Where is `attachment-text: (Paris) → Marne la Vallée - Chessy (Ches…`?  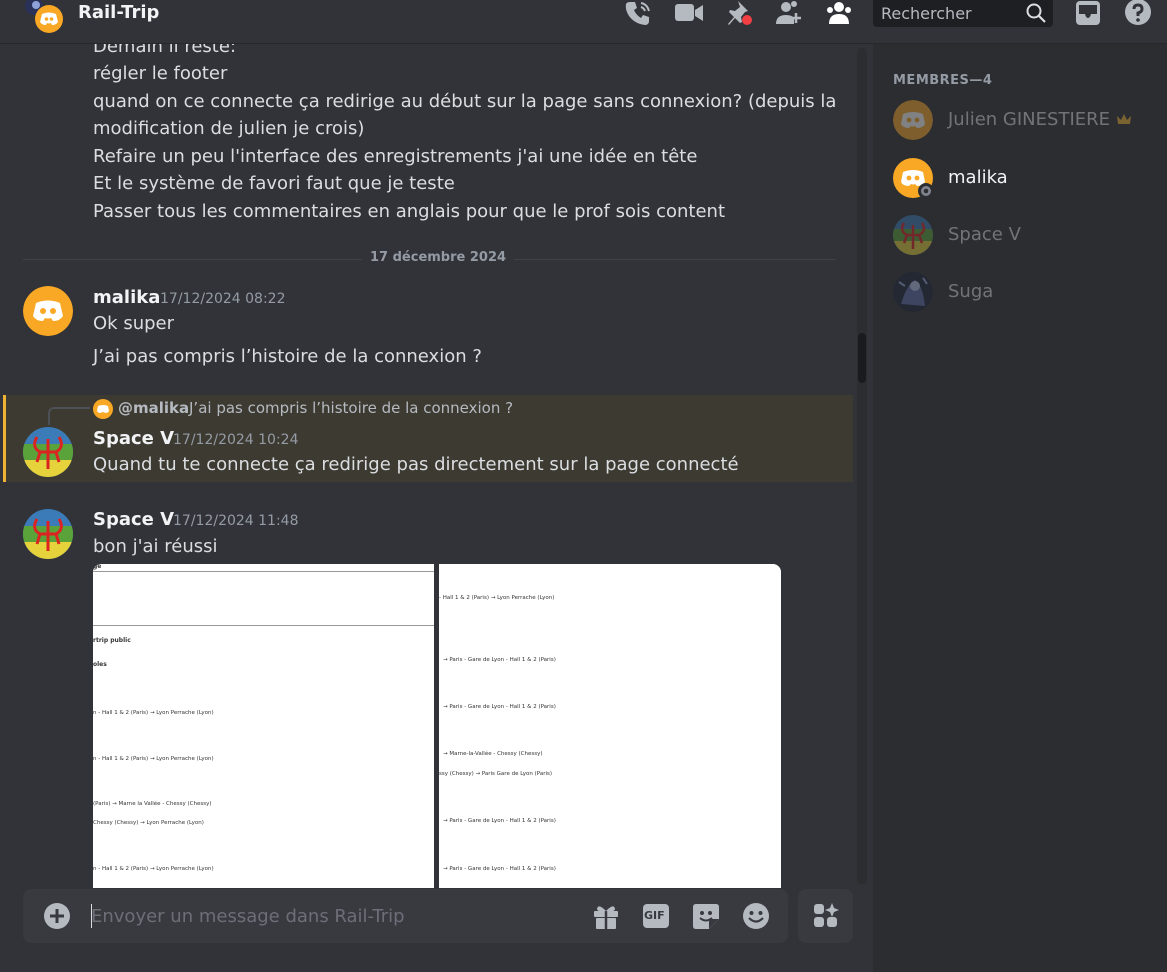
attachment-text: (Paris) → Marne la Vallée - Chessy (Ches… is located at coordinates (152, 804).